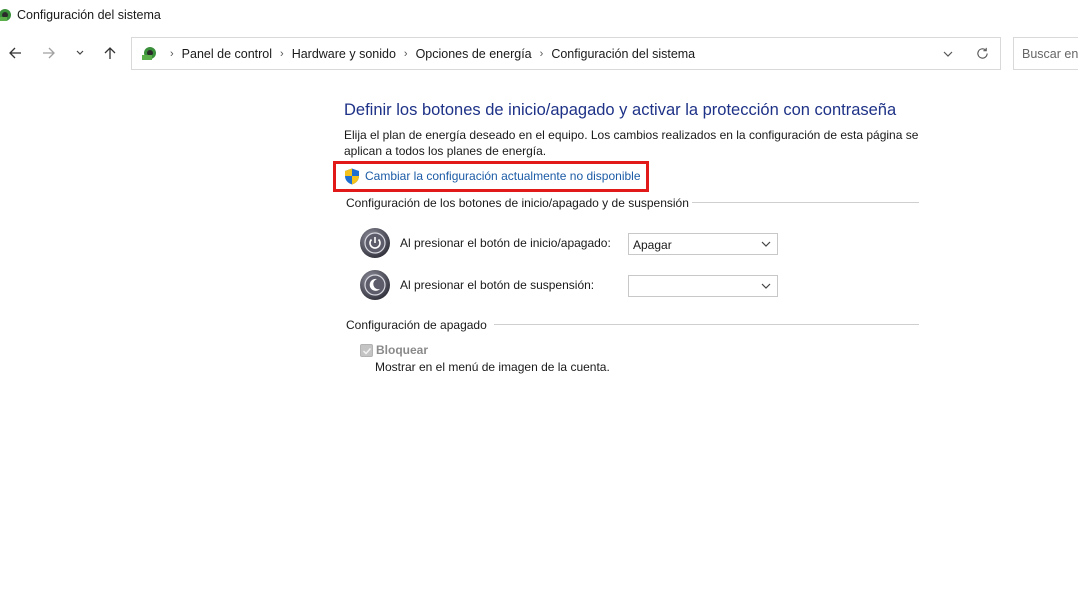 Image resolution: width=1078 pixels, height=614 pixels. I want to click on checkmark-icon, so click(367, 351).